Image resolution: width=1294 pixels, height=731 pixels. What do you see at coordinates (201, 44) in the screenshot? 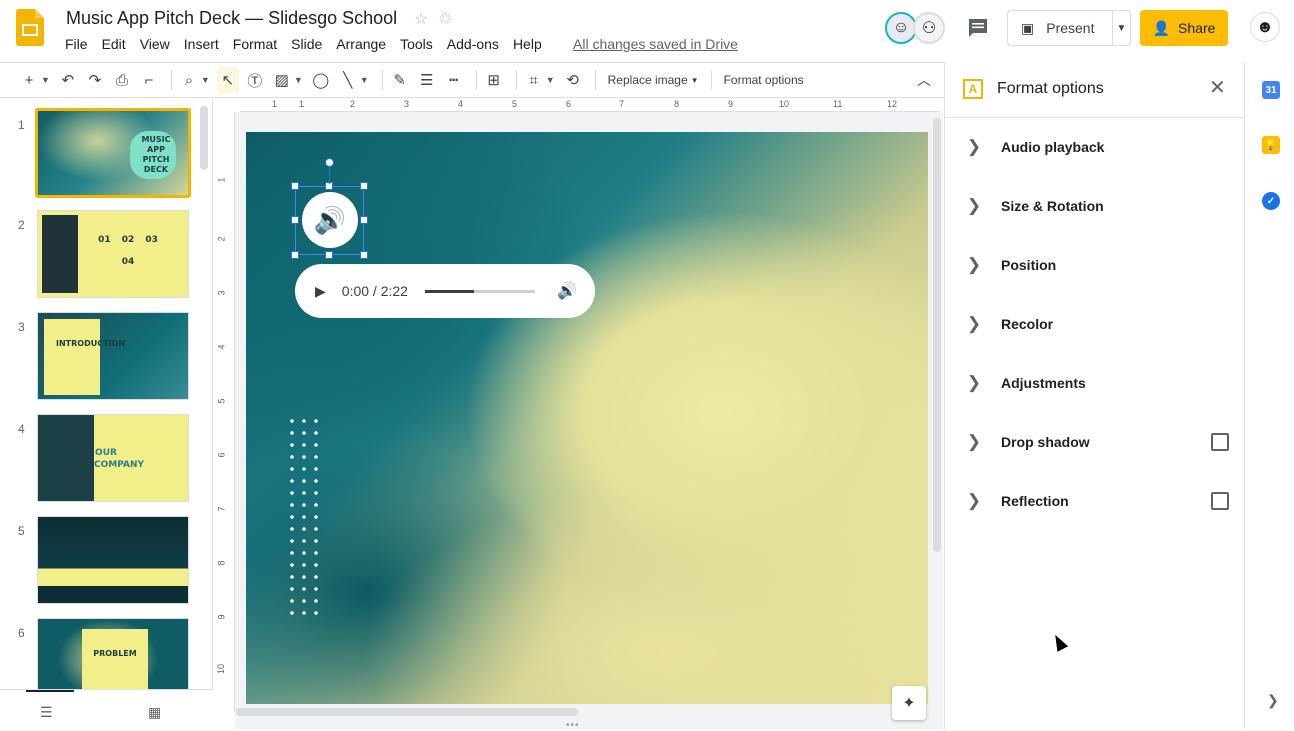
I see `menu-insert: Insert` at bounding box center [201, 44].